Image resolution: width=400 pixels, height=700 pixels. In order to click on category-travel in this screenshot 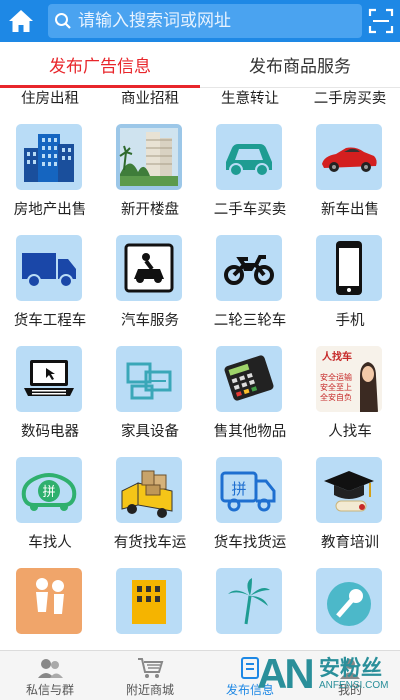, I will do `click(250, 609)`.